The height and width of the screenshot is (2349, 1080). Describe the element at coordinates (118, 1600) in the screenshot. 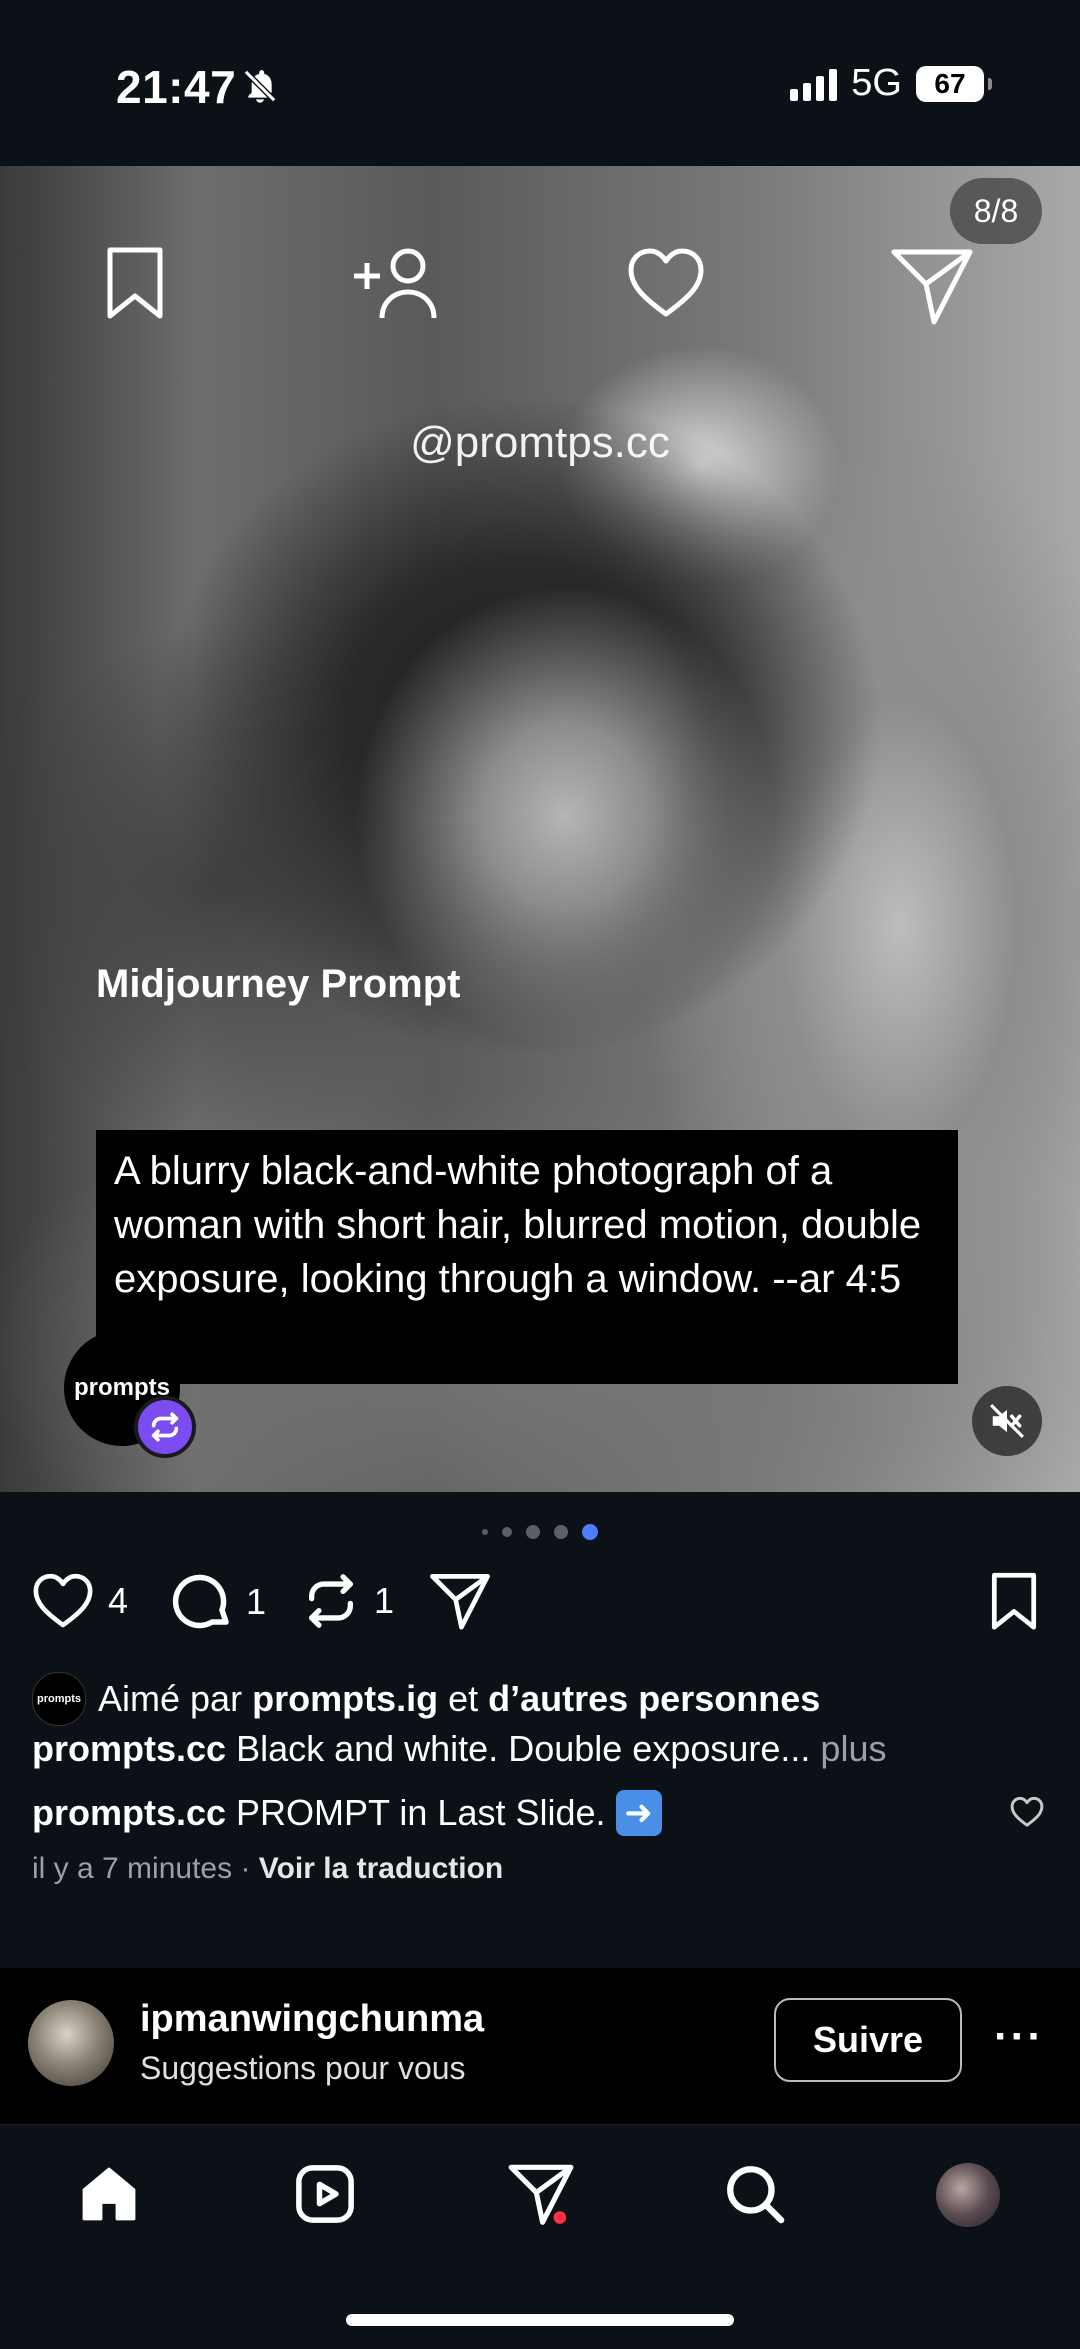

I see `like-count: 4` at that location.